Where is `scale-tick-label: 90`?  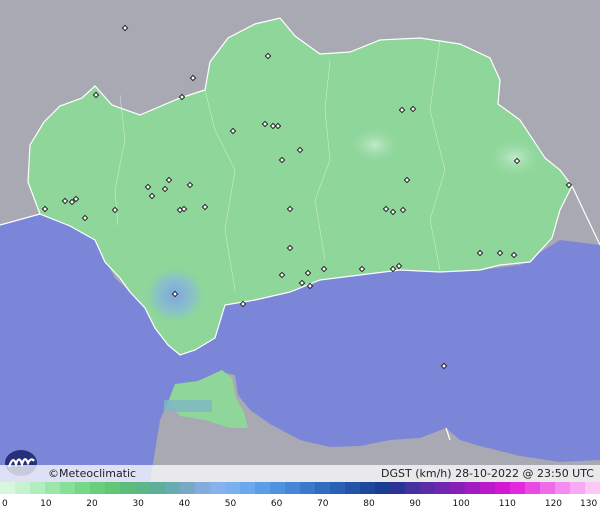 scale-tick-label: 90 is located at coordinates (415, 504).